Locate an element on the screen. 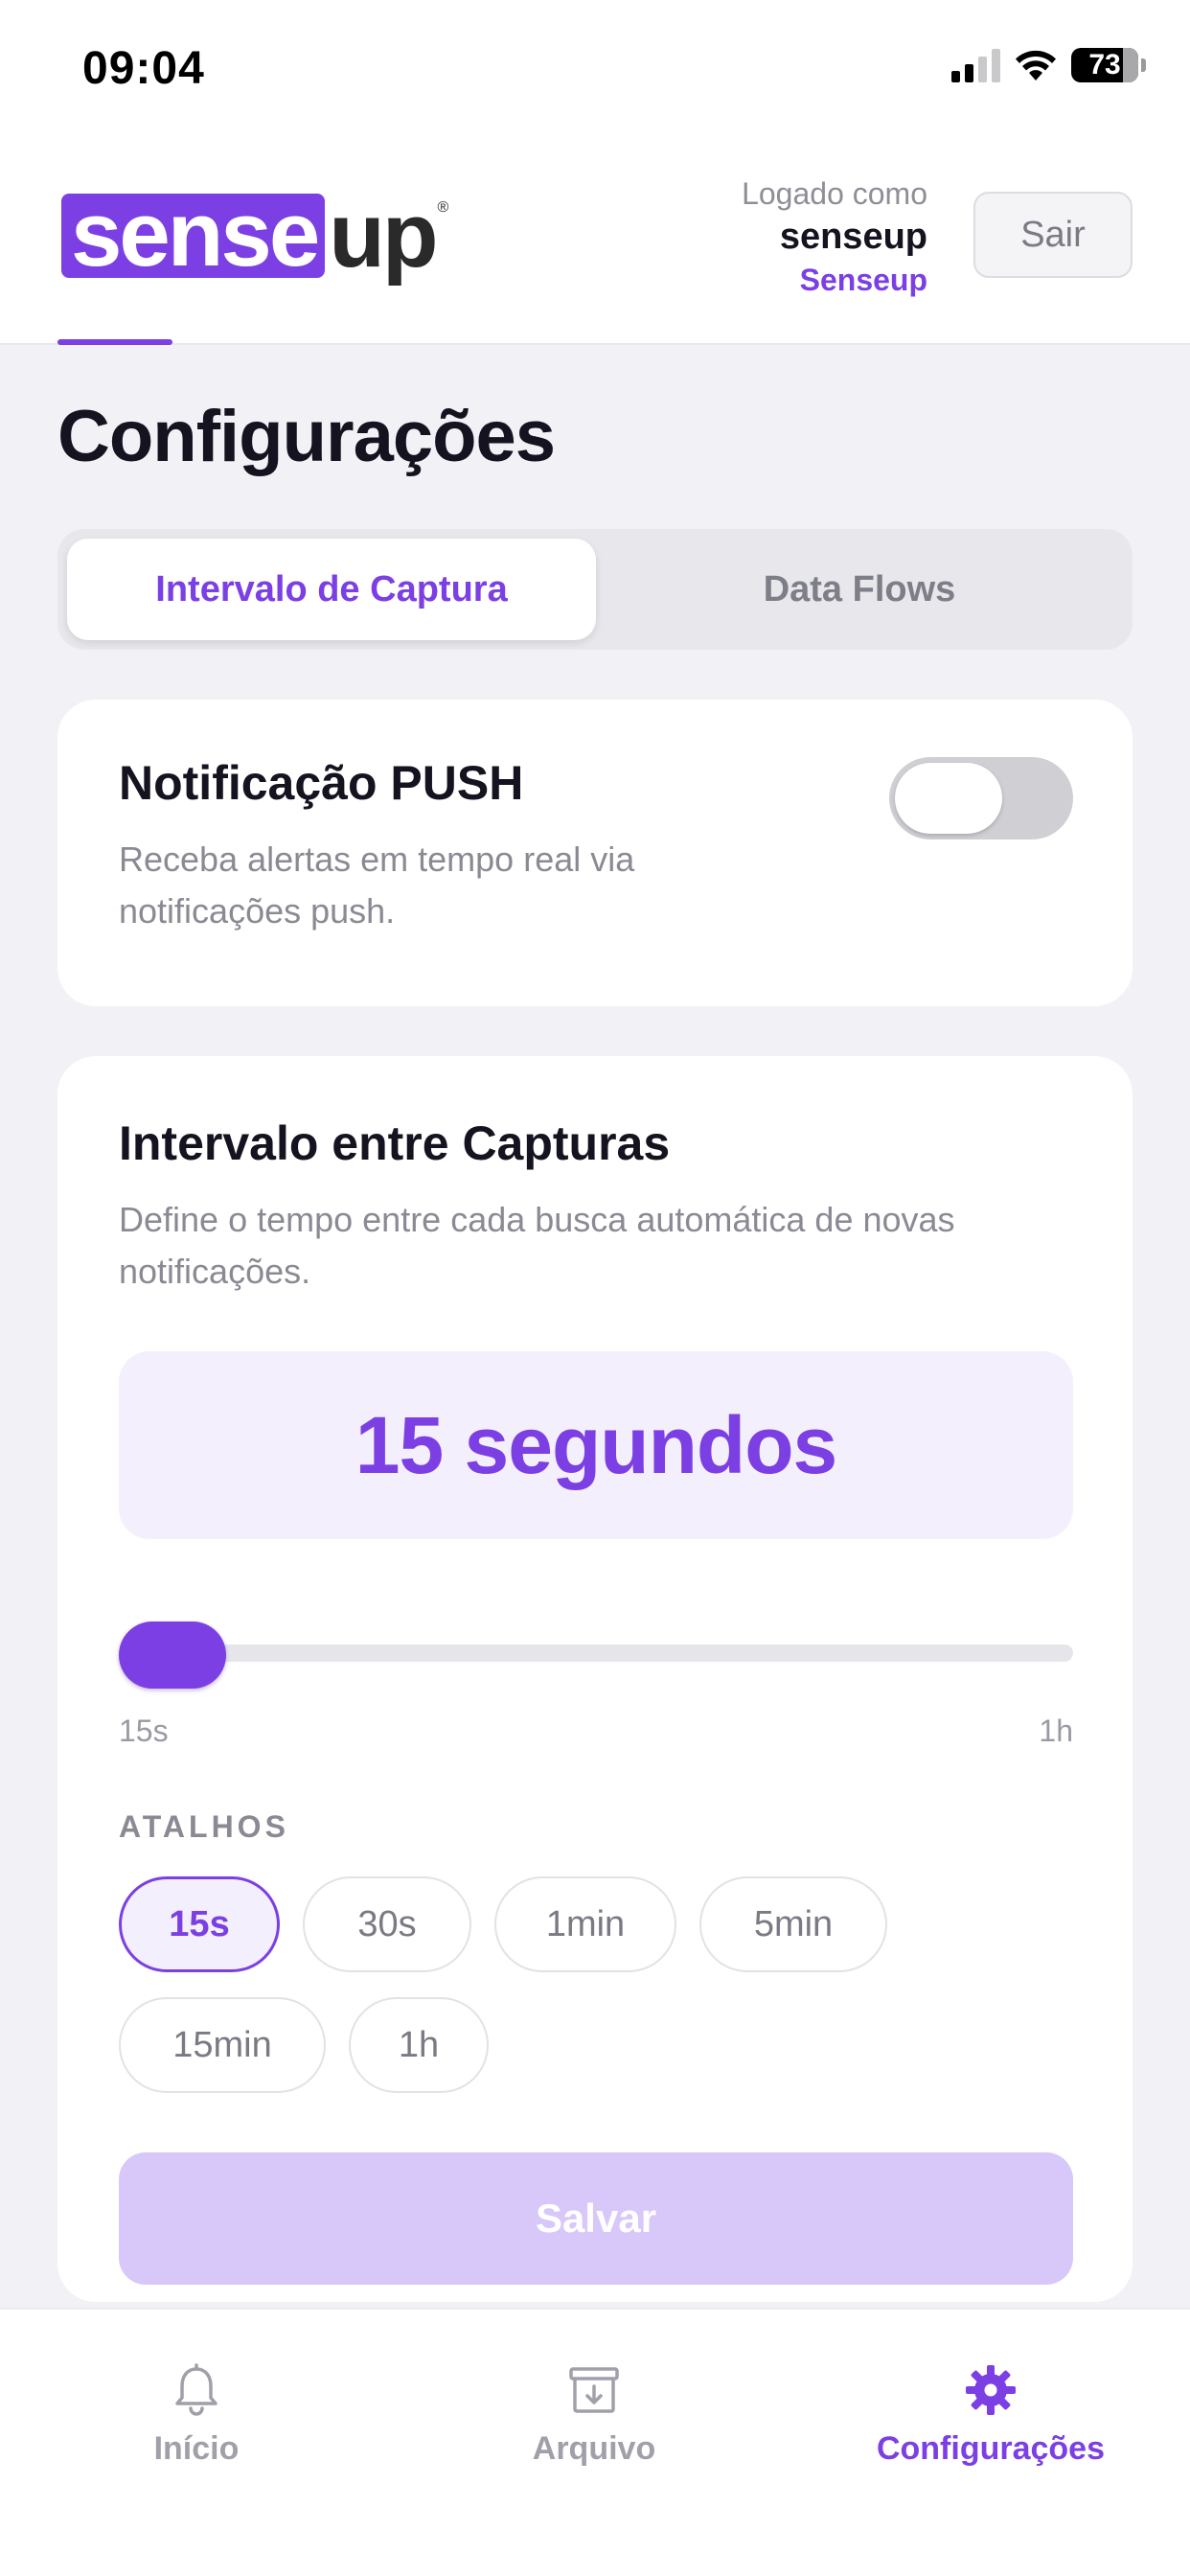 This screenshot has width=1190, height=2576. interval-value-text: 15 segundos is located at coordinates (596, 1444).